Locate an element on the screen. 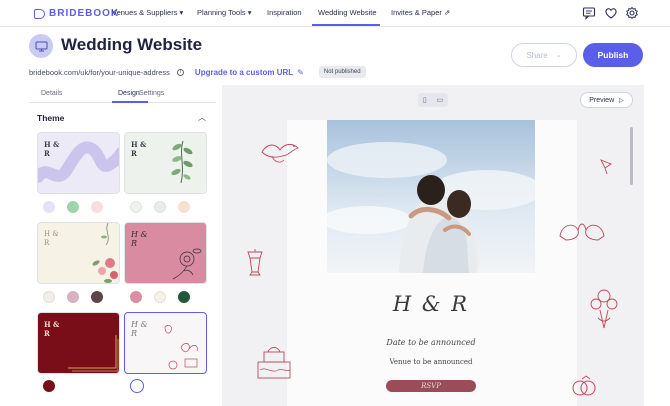 This screenshot has height=406, width=670. monitor-icon is located at coordinates (41, 46).